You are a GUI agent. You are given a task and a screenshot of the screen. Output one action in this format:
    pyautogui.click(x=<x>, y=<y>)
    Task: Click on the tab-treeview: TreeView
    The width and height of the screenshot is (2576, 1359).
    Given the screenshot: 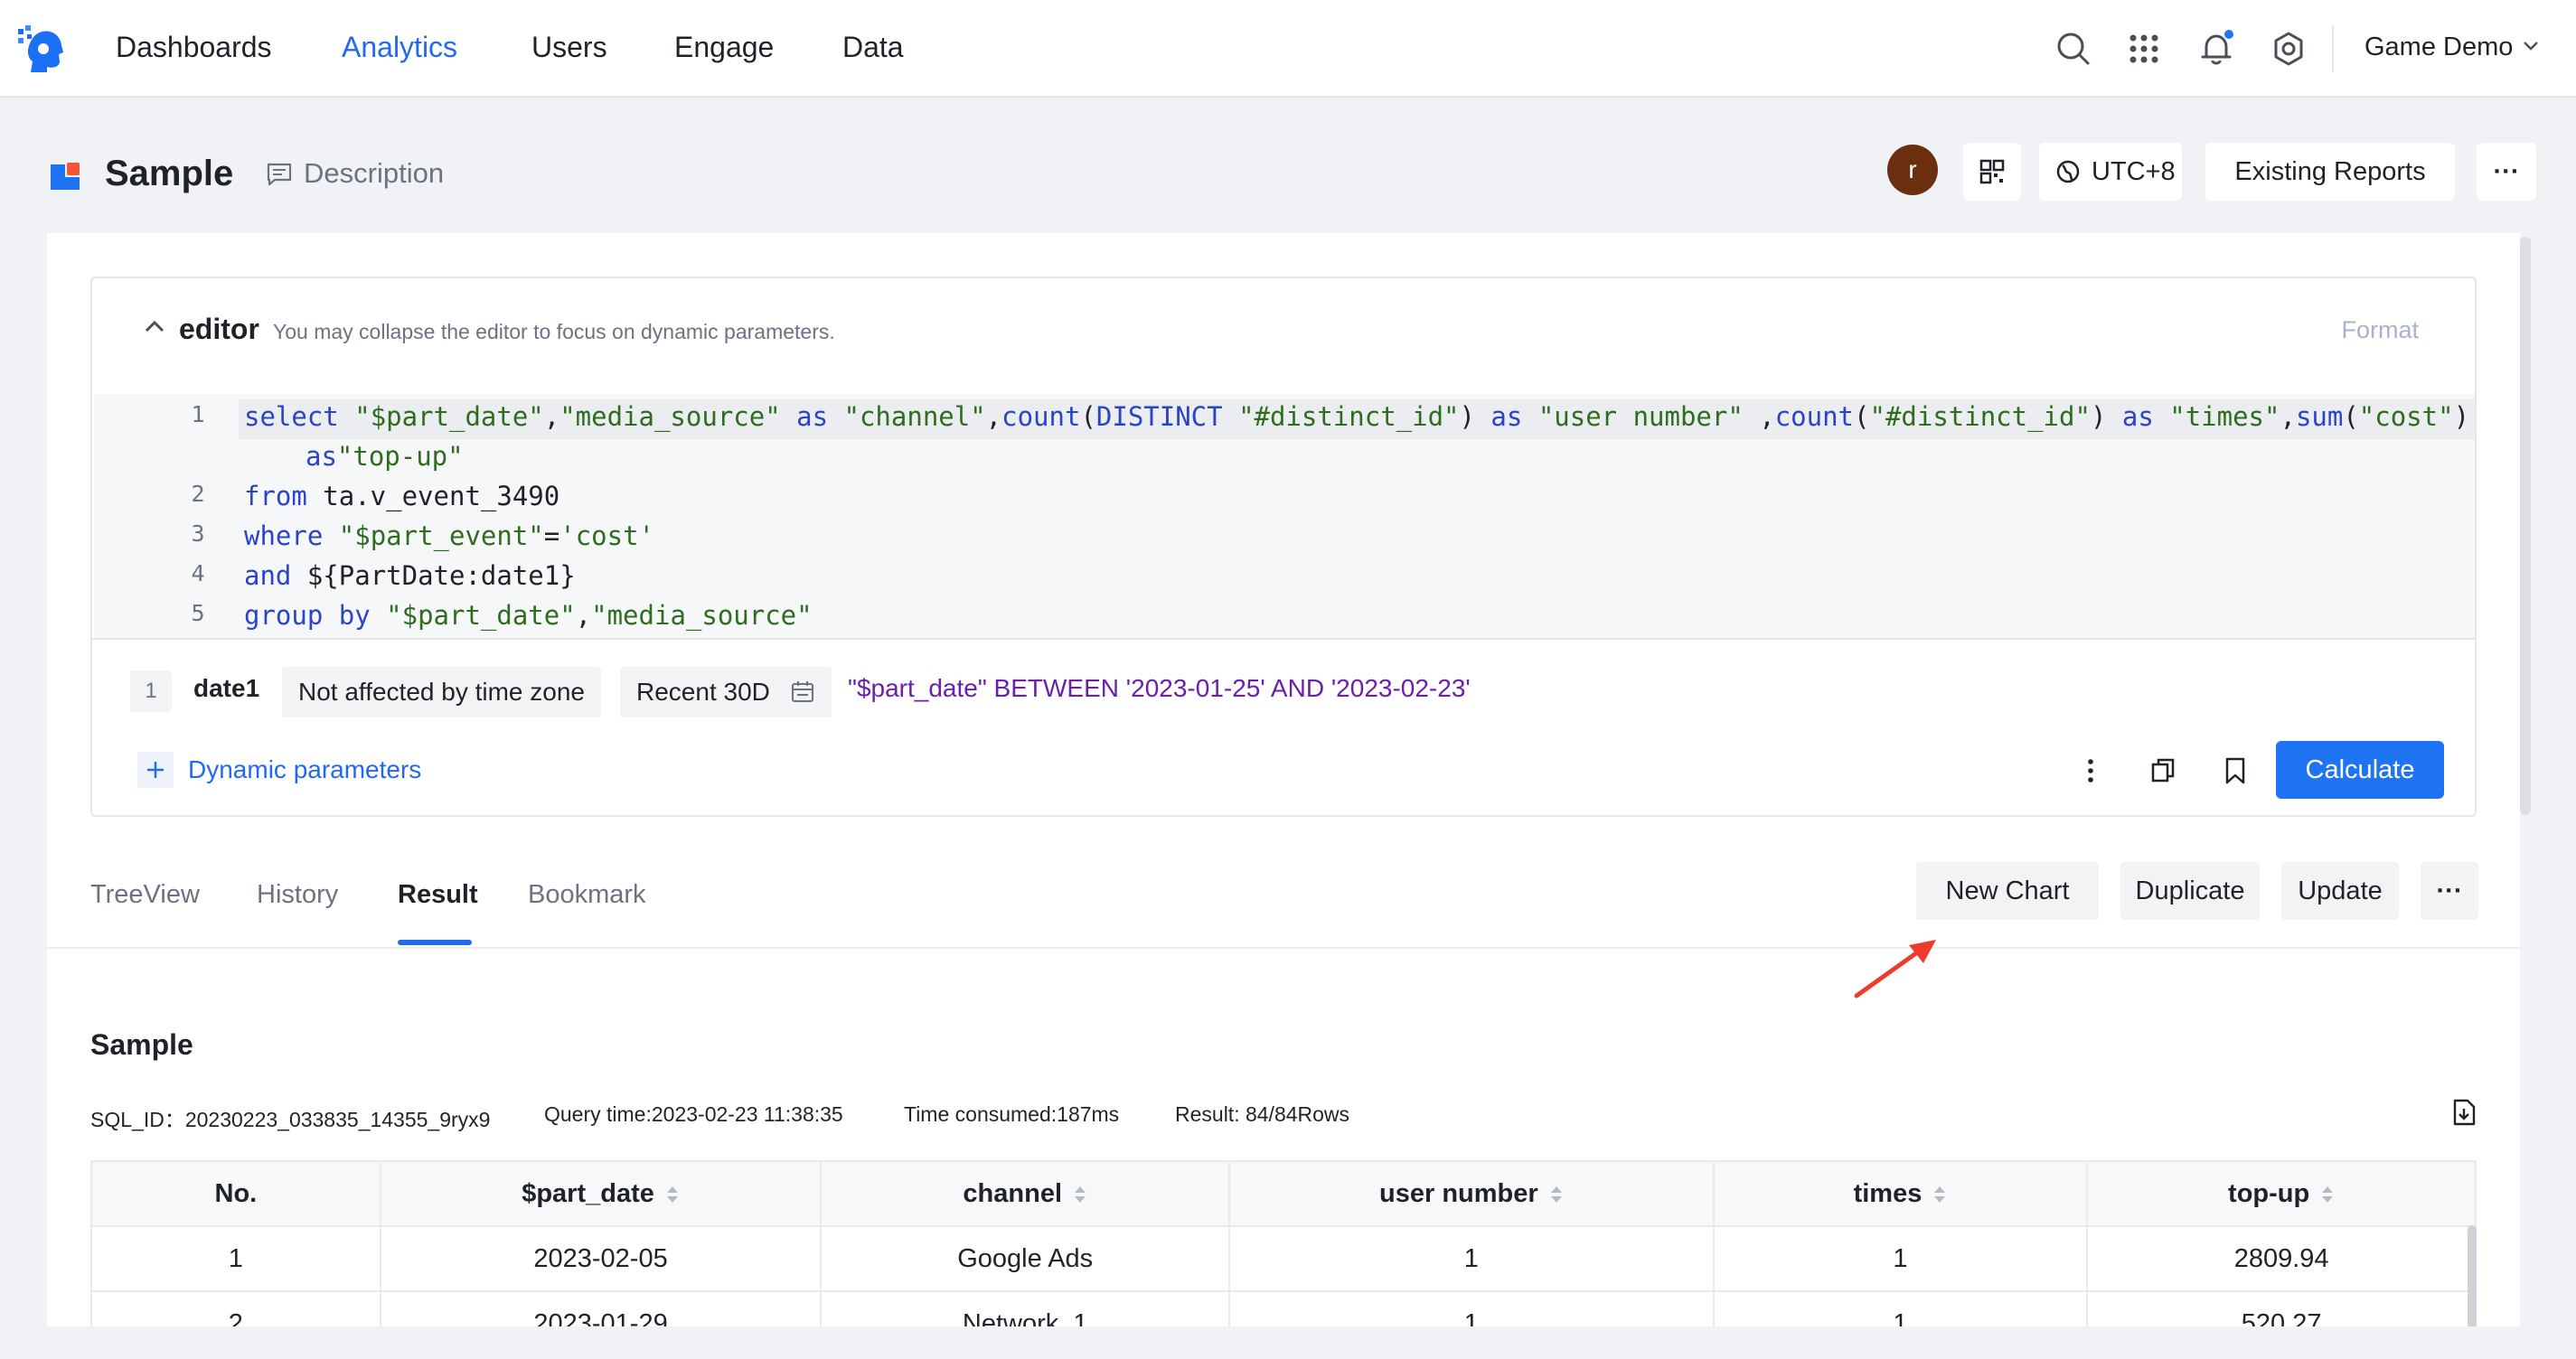 What is the action you would take?
    pyautogui.click(x=145, y=895)
    